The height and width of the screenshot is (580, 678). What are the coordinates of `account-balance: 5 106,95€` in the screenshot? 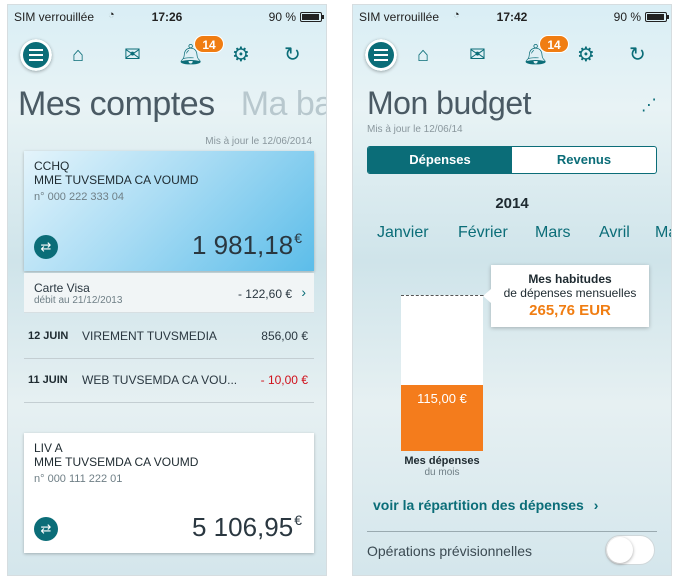 It's located at (247, 527).